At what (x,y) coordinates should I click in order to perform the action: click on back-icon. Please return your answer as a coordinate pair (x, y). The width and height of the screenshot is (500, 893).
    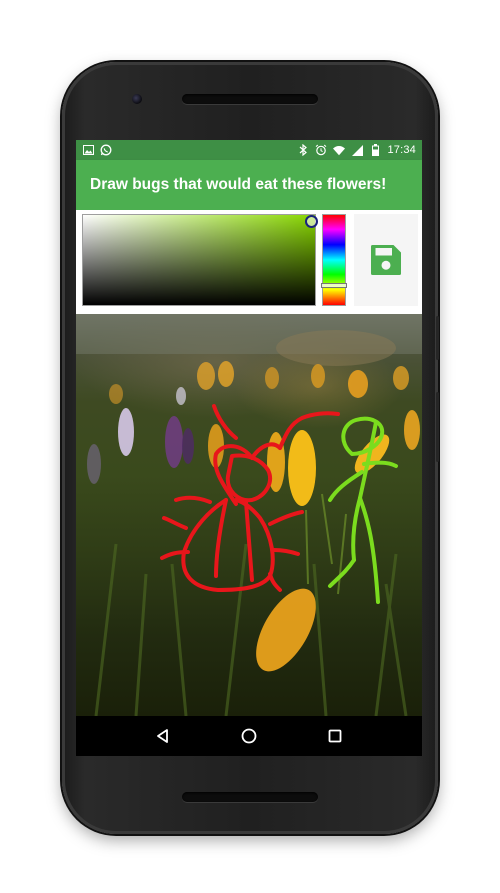
    Looking at the image, I should click on (162, 736).